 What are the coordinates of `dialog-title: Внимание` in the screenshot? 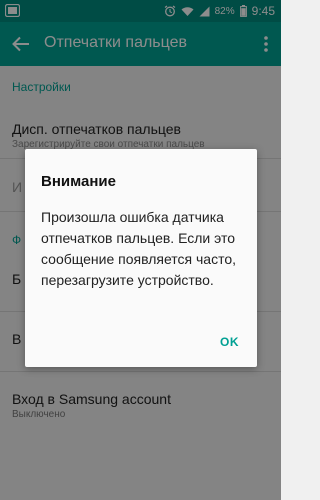 It's located at (78, 181).